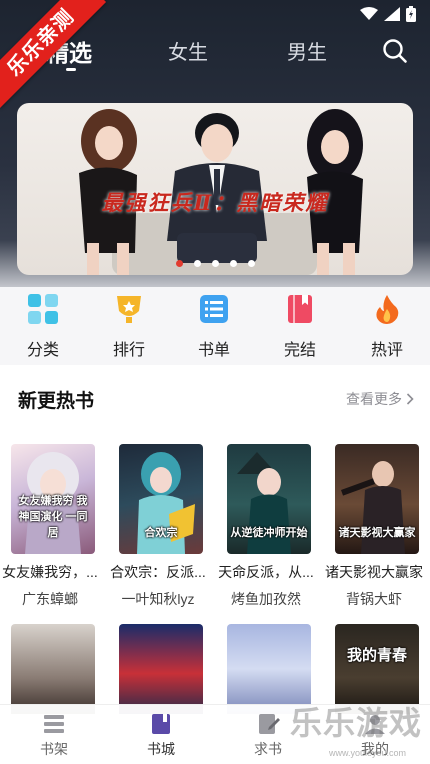 The width and height of the screenshot is (430, 764). I want to click on book-cover: 合欢宗, so click(161, 499).